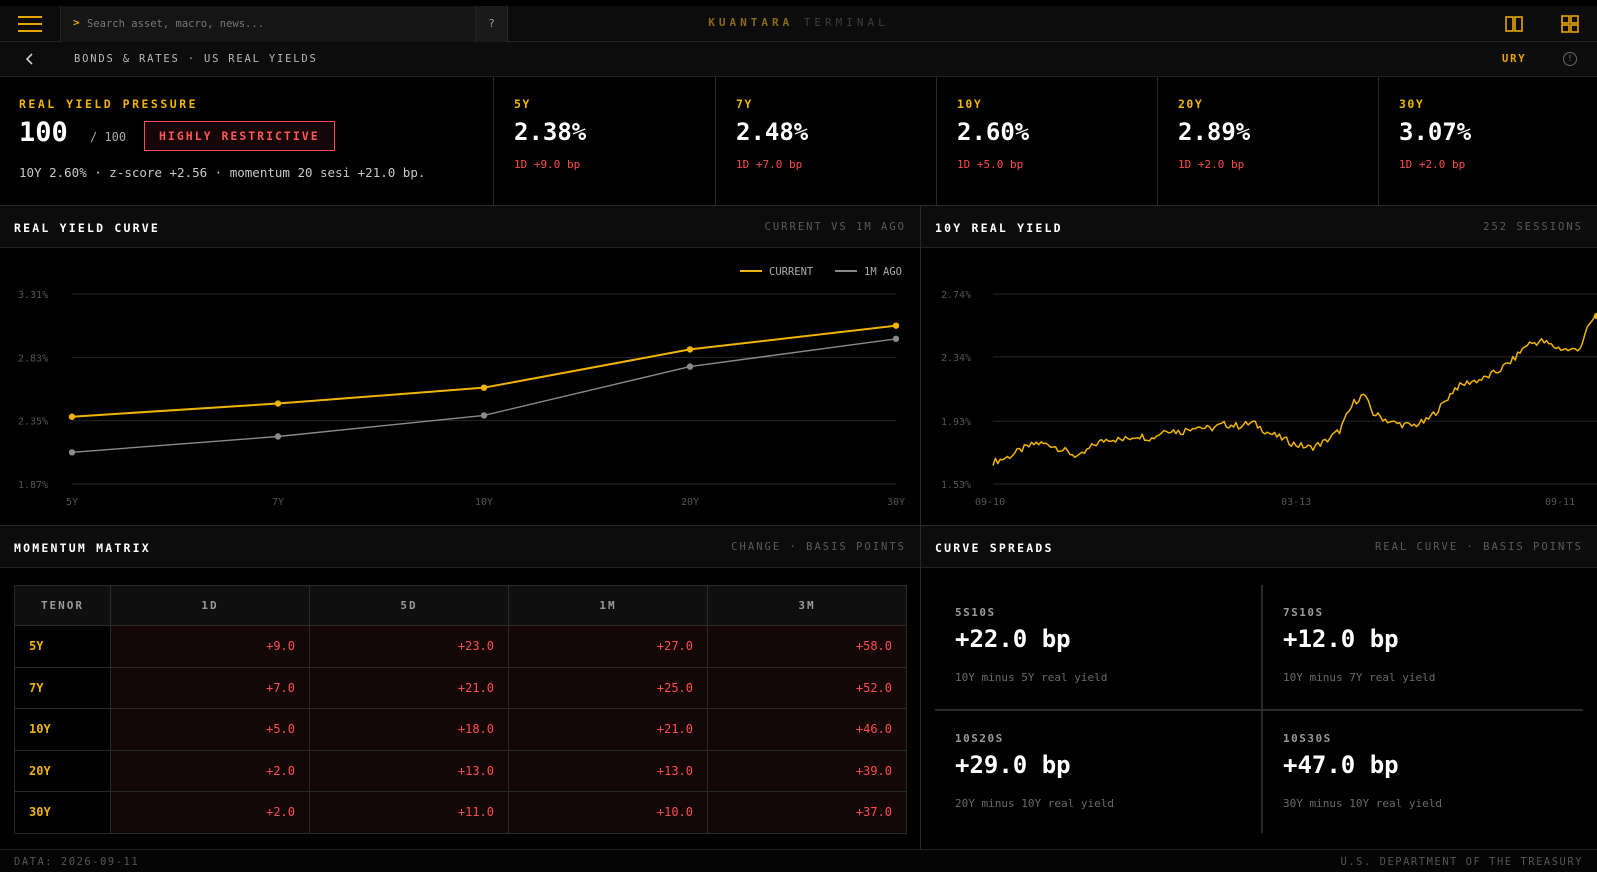 This screenshot has width=1597, height=872. What do you see at coordinates (883, 272) in the screenshot?
I see `legend-label: 1M AGO` at bounding box center [883, 272].